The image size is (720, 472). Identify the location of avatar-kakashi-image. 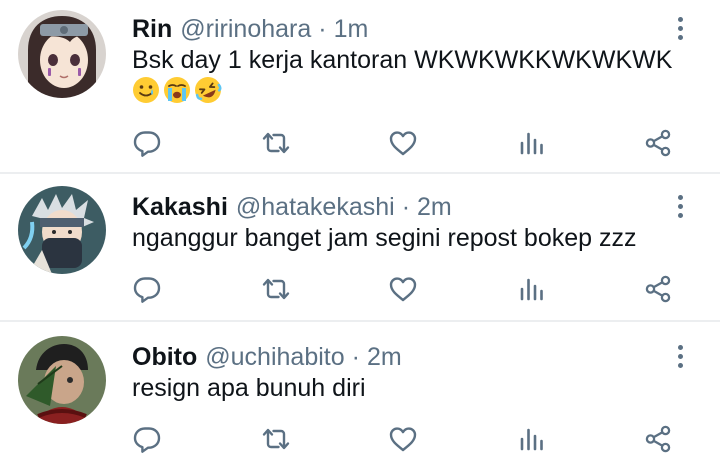
(62, 230).